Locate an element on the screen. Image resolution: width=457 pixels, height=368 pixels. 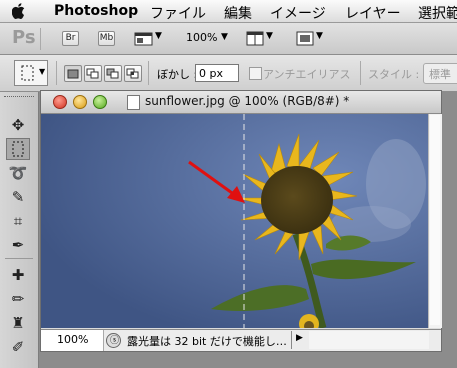
healing-brush-tool-icon: ✚ is located at coordinates (18, 275).